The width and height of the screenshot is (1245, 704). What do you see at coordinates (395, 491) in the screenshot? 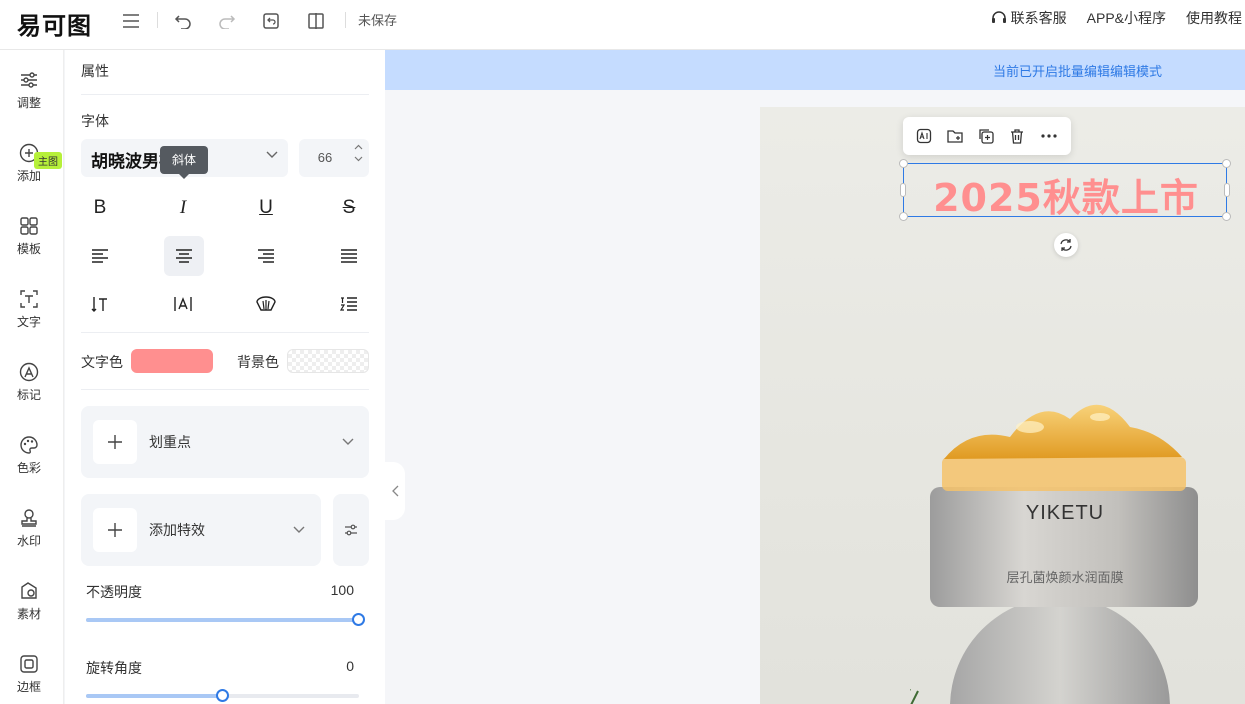
I see `collapse-panel-button` at bounding box center [395, 491].